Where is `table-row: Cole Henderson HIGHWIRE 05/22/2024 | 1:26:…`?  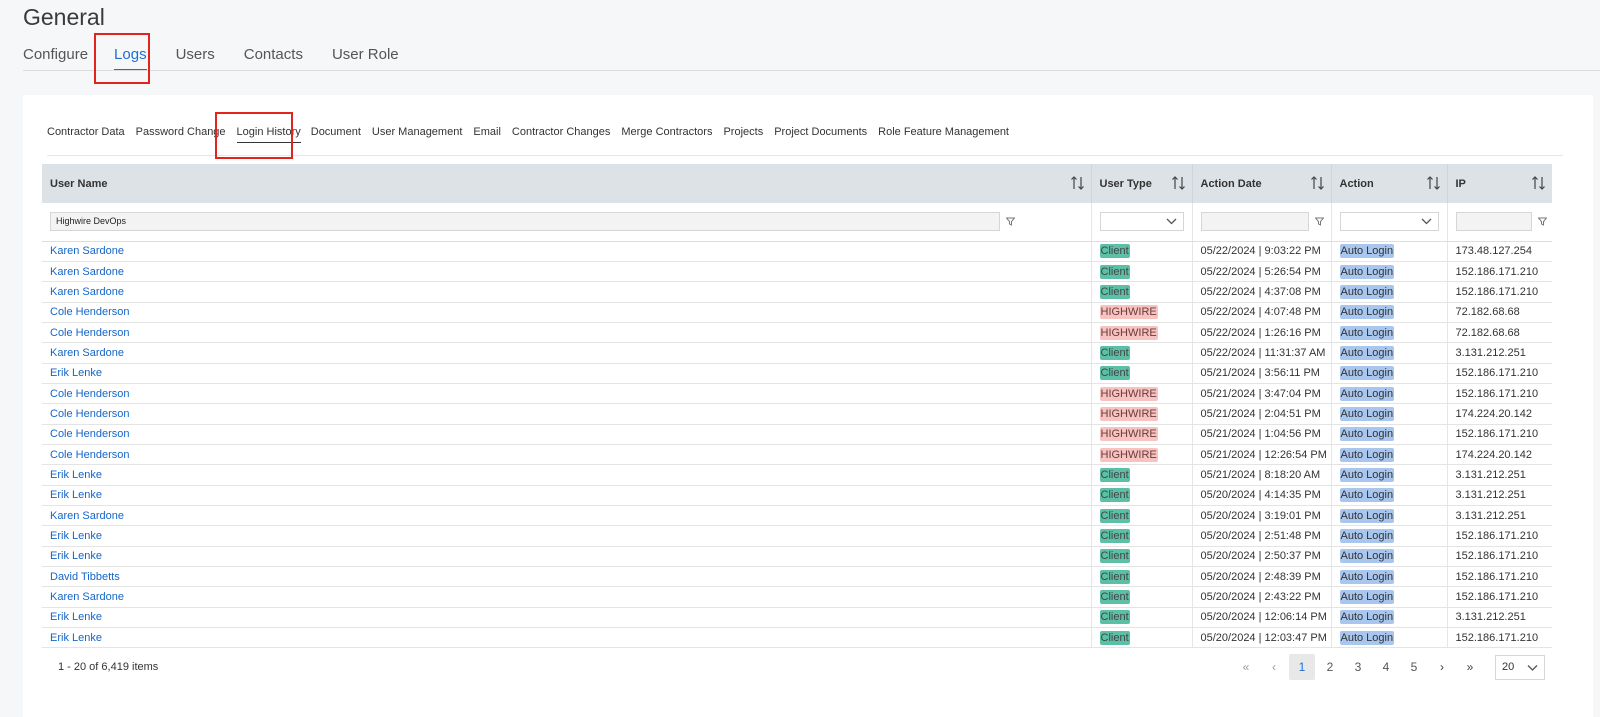 table-row: Cole Henderson HIGHWIRE 05/22/2024 | 1:26:… is located at coordinates (797, 333).